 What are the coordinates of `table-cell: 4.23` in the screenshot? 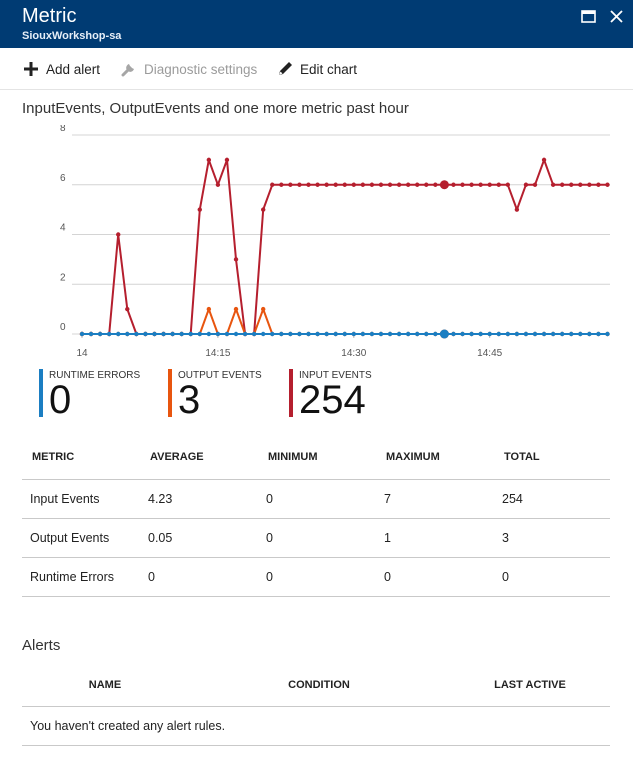 It's located at (199, 499).